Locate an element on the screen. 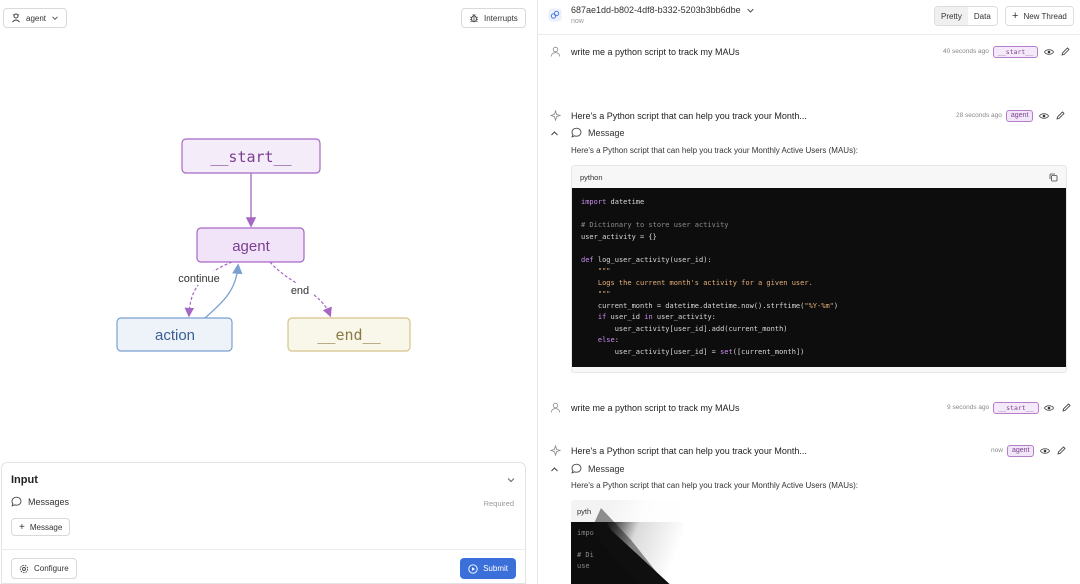 The width and height of the screenshot is (1080, 584). edge-agent-action is located at coordinates (208, 289).